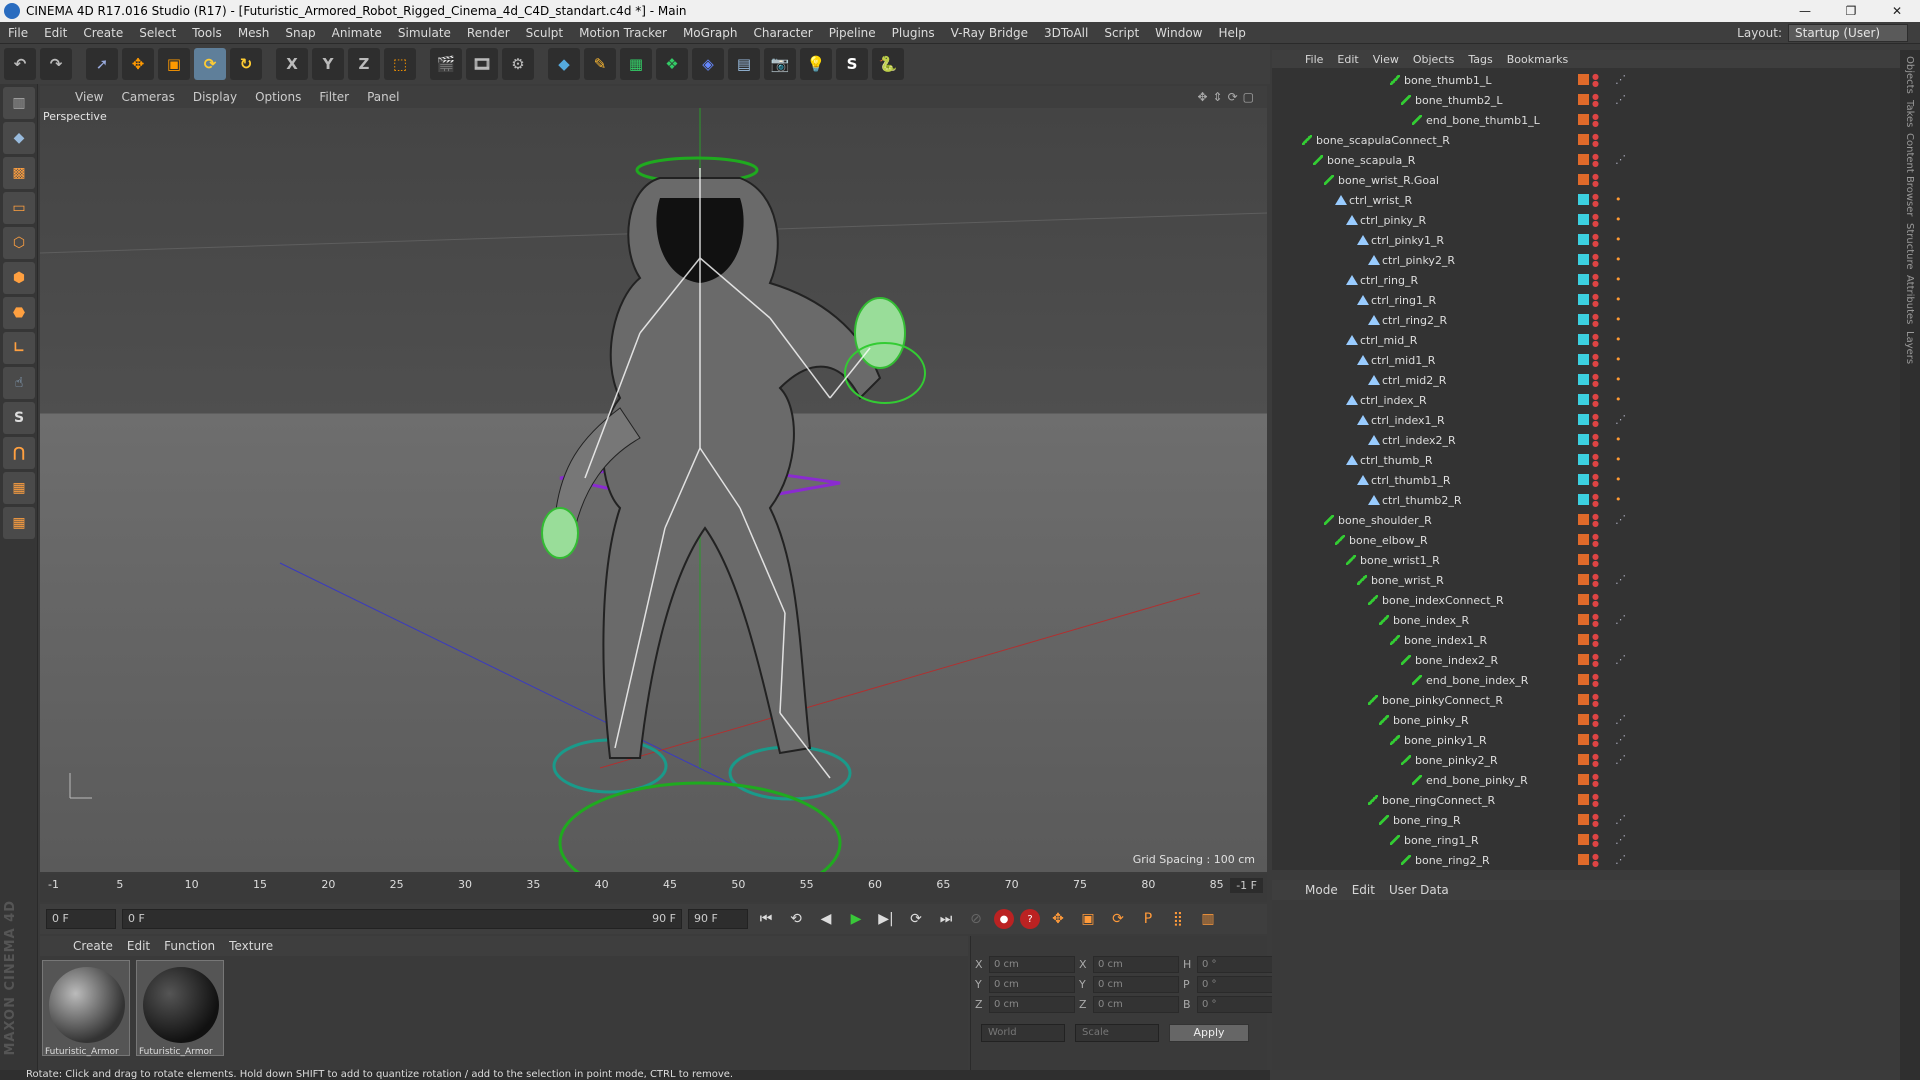 This screenshot has width=1920, height=1080. What do you see at coordinates (1582, 720) in the screenshot?
I see `object-row: bone_pinky_R ● ● ⋰` at bounding box center [1582, 720].